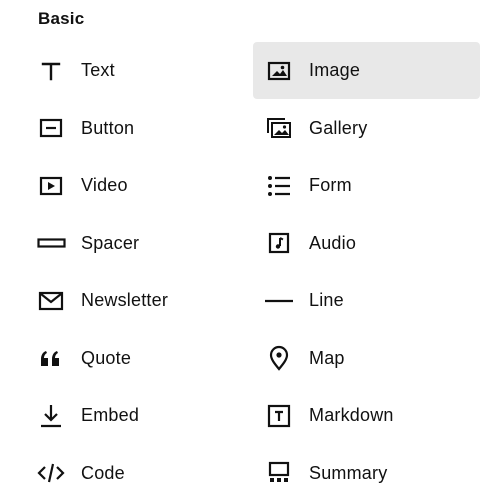  What do you see at coordinates (51, 186) in the screenshot?
I see `video-icon` at bounding box center [51, 186].